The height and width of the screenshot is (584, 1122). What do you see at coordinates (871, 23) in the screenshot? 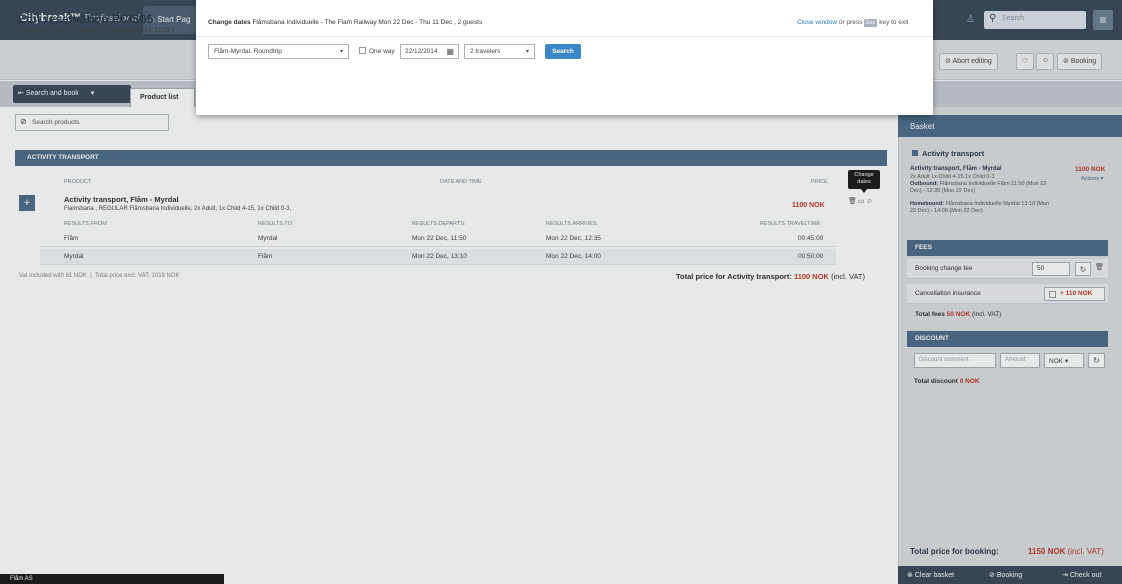
I see `esc-key-badge: Esc` at bounding box center [871, 23].